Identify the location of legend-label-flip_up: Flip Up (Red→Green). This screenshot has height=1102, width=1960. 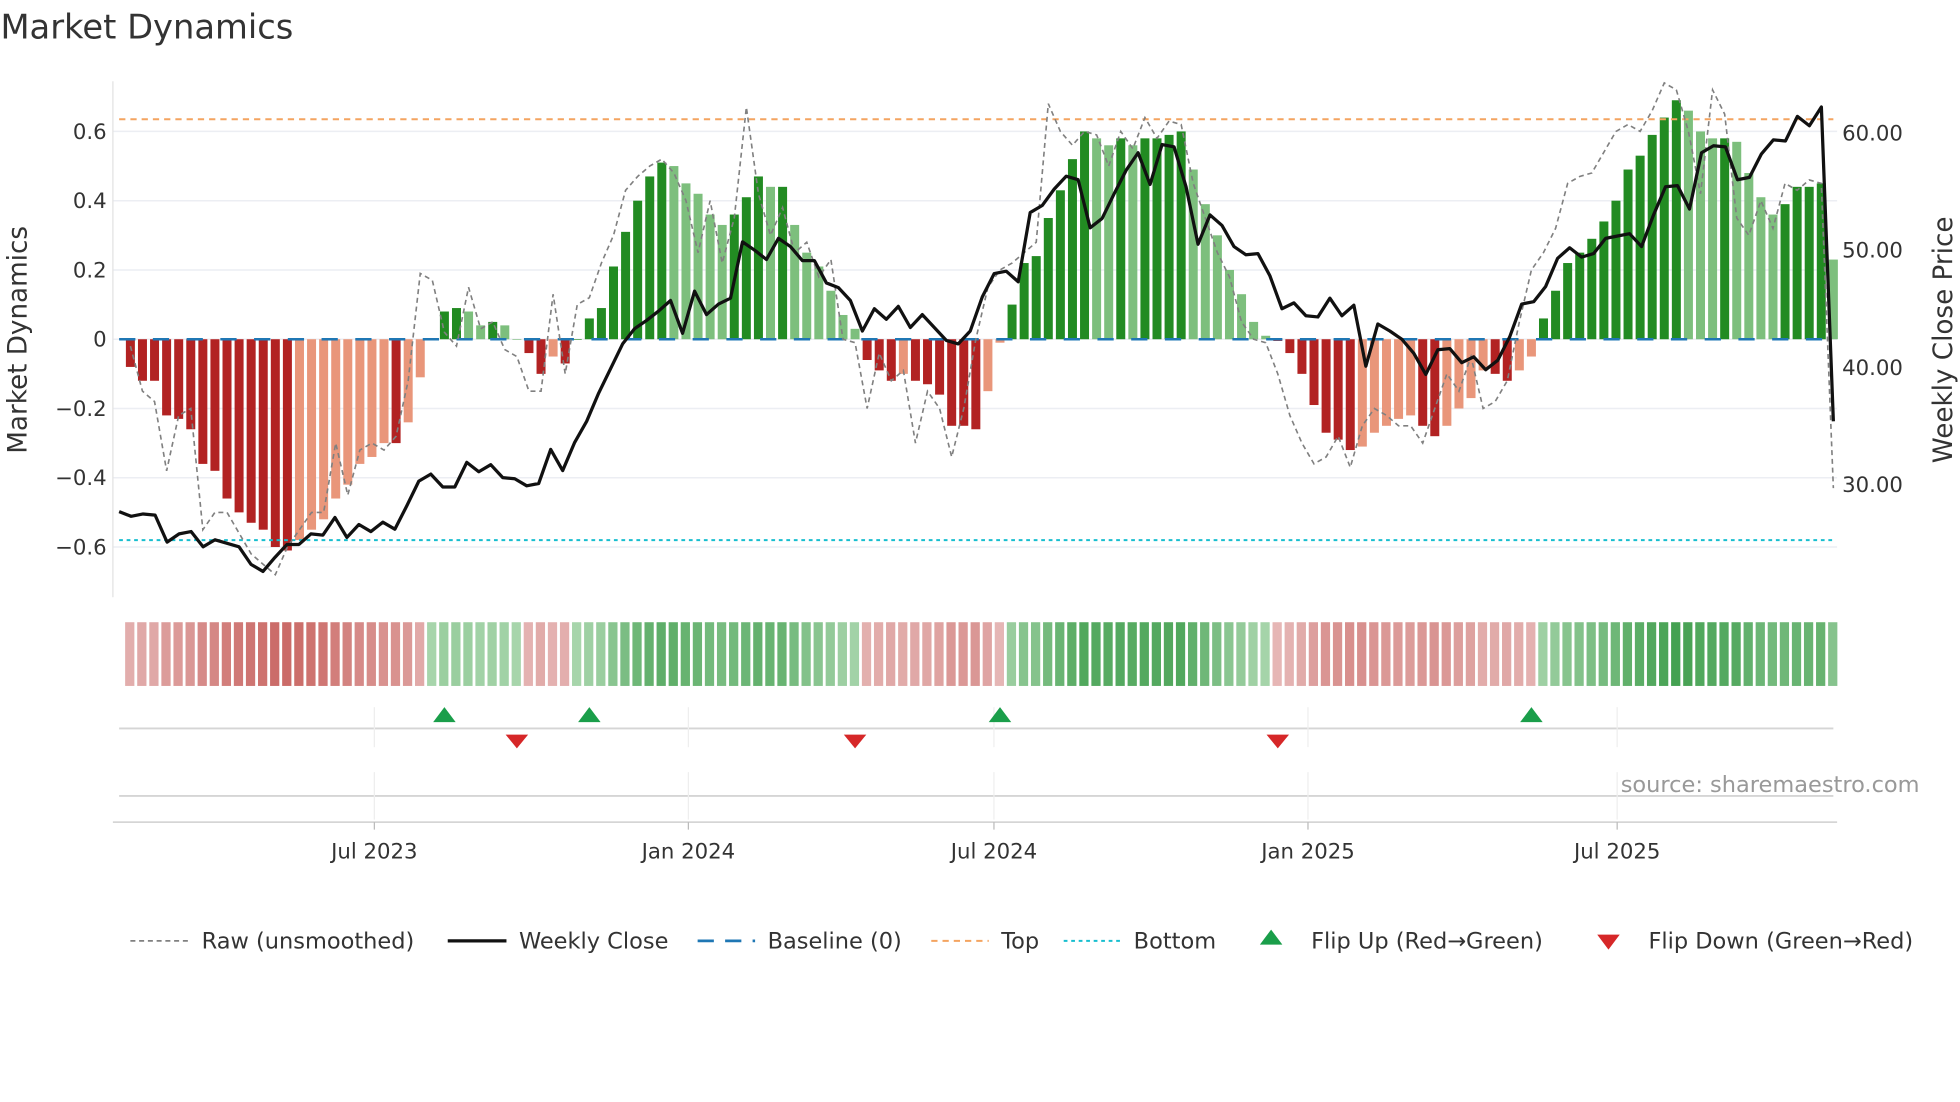
(1427, 941).